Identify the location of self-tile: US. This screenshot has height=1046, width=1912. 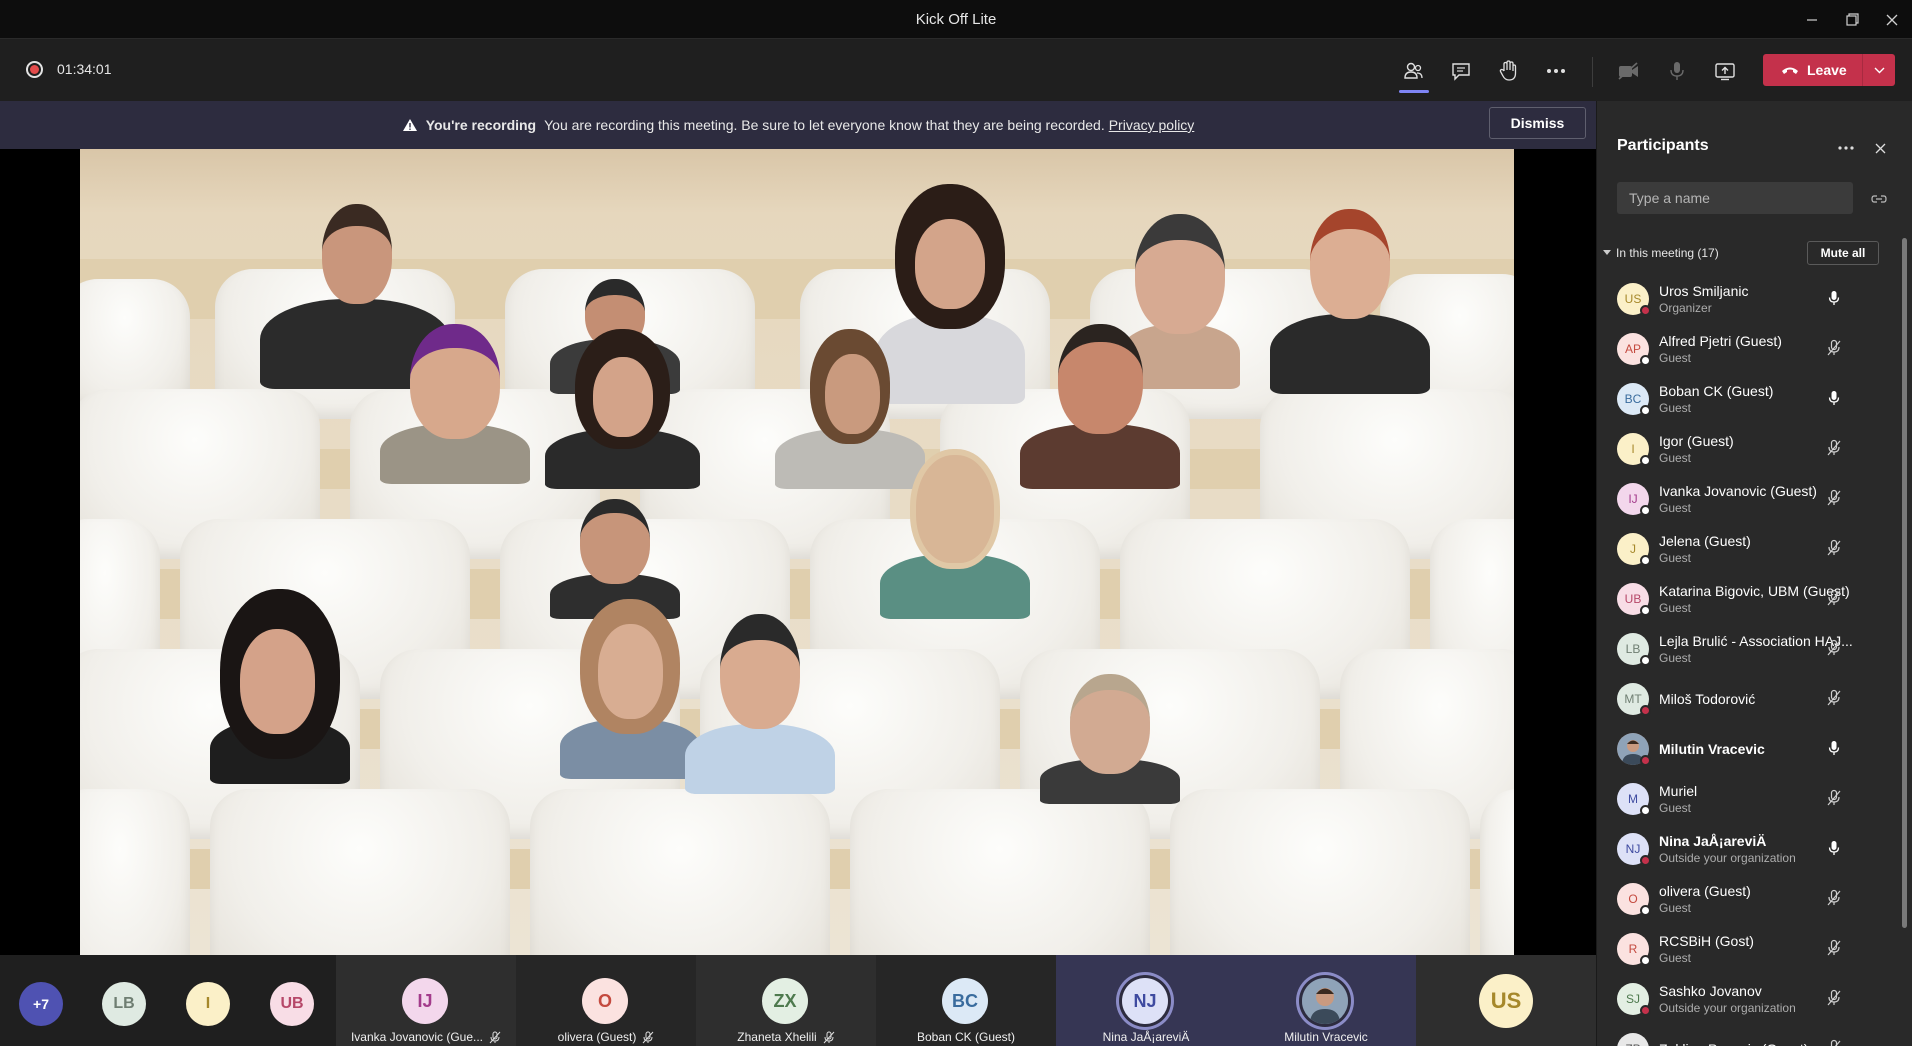
(1506, 1000).